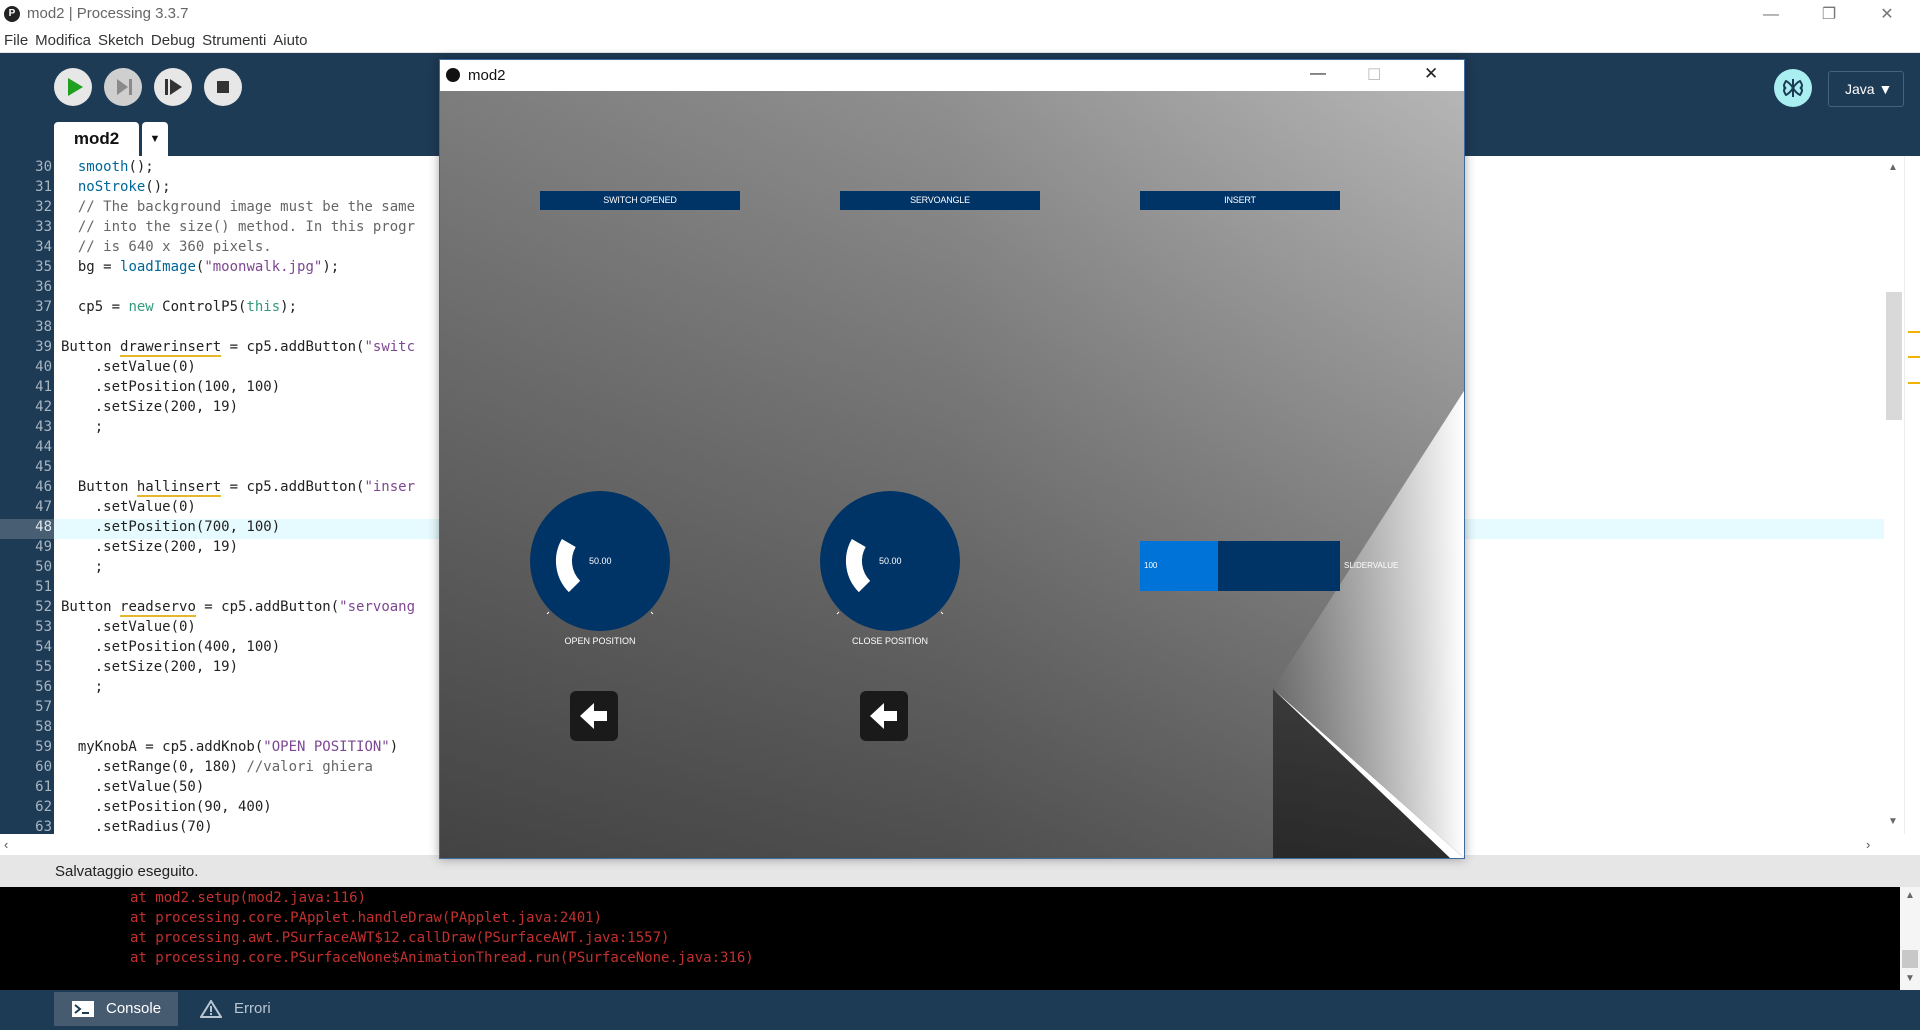  What do you see at coordinates (1151, 565) in the screenshot?
I see `slider-value: 100` at bounding box center [1151, 565].